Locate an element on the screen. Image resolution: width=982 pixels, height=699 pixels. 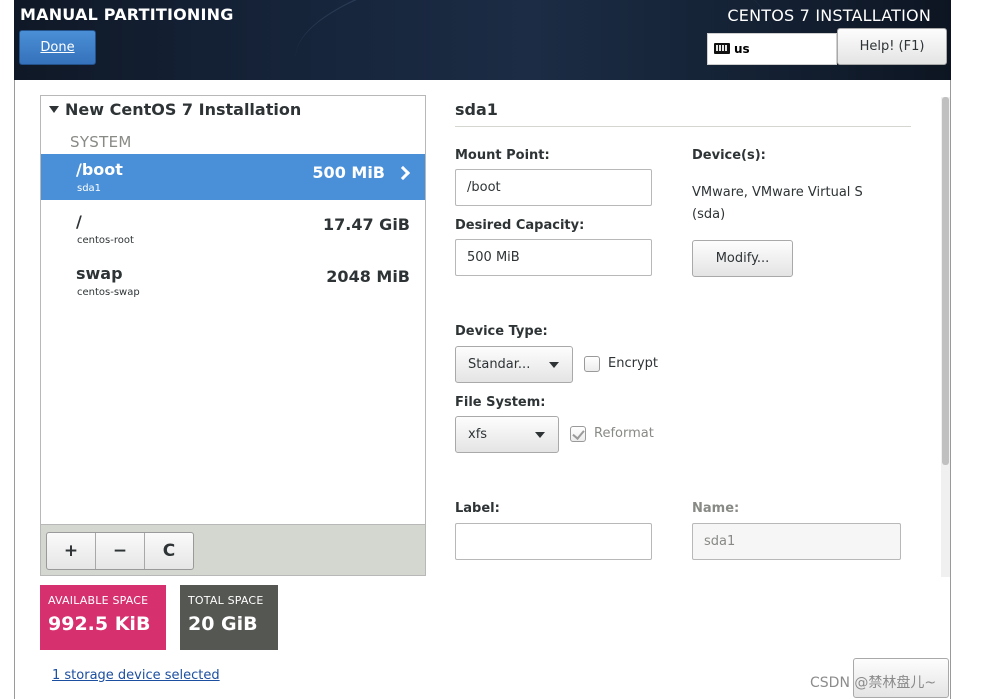
screen-title: MANUAL PARTITIONING is located at coordinates (127, 14).